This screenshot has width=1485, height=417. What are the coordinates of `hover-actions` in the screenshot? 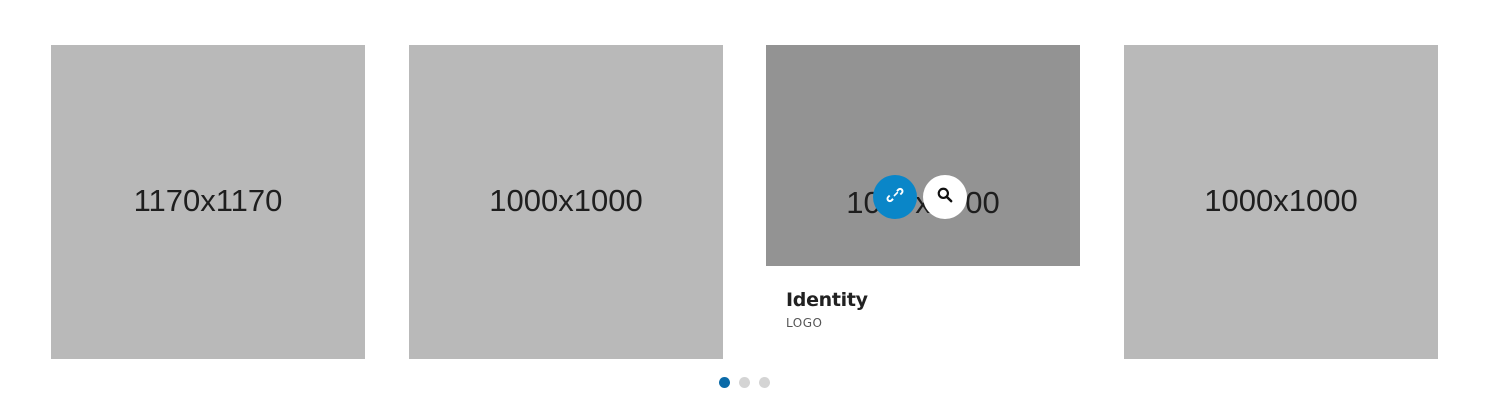 It's located at (923, 197).